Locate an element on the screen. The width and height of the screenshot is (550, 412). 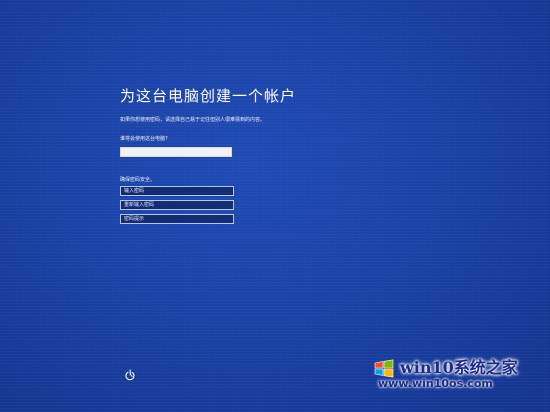
confirm-password-input: 重新输入密码 is located at coordinates (177, 205).